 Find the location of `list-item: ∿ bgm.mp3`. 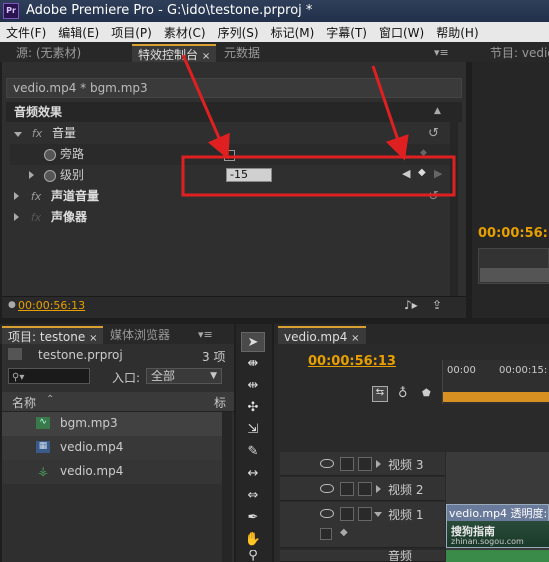

list-item: ∿ bgm.mp3 is located at coordinates (112, 424).